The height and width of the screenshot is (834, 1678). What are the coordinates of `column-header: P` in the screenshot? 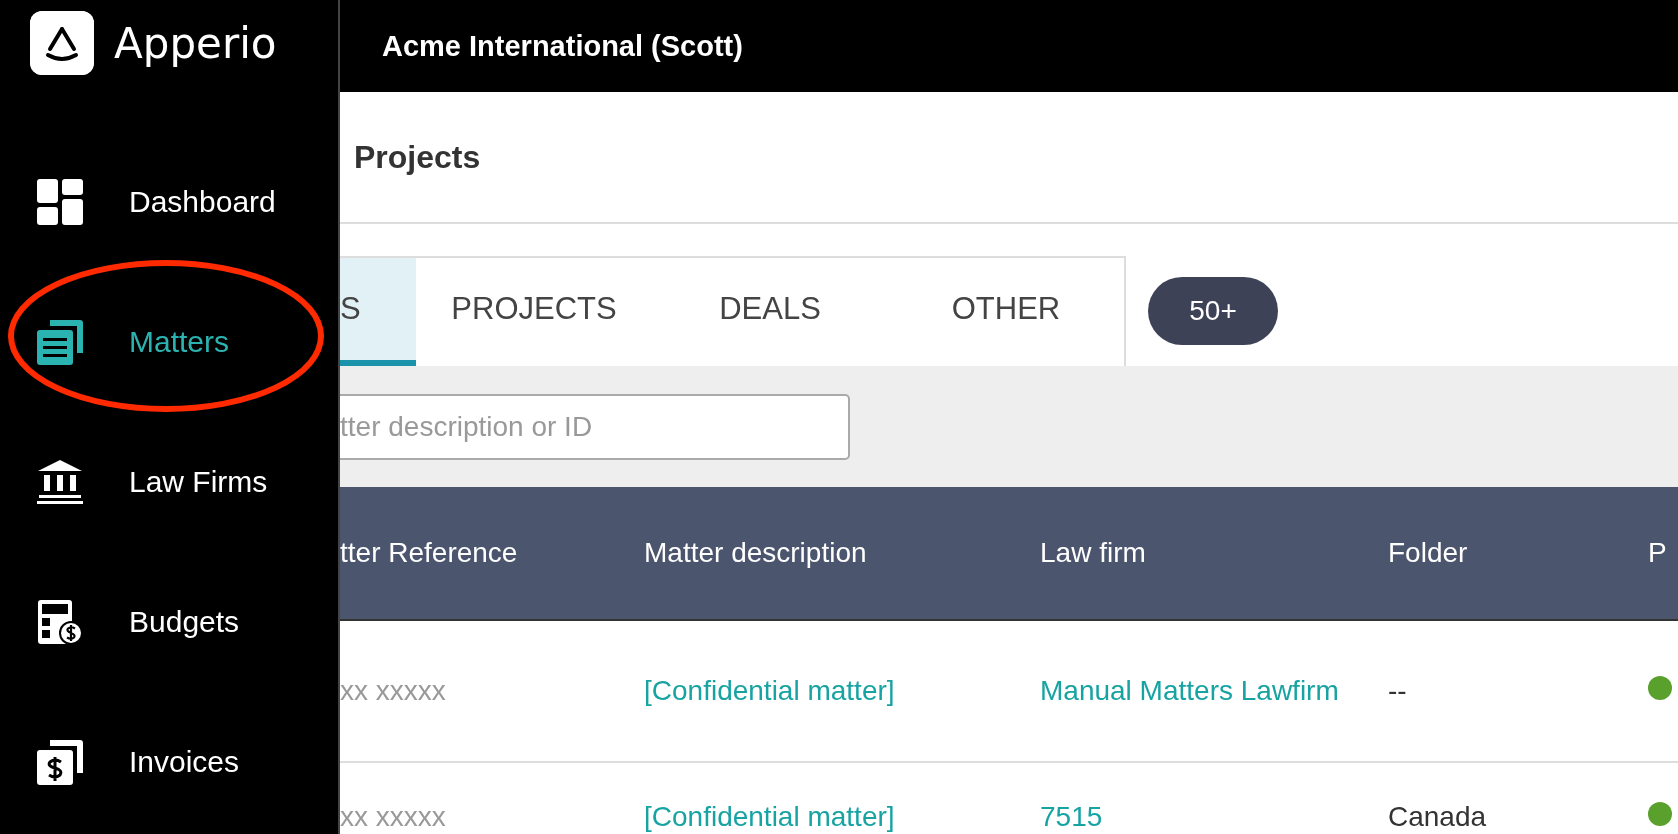 It's located at (1657, 552).